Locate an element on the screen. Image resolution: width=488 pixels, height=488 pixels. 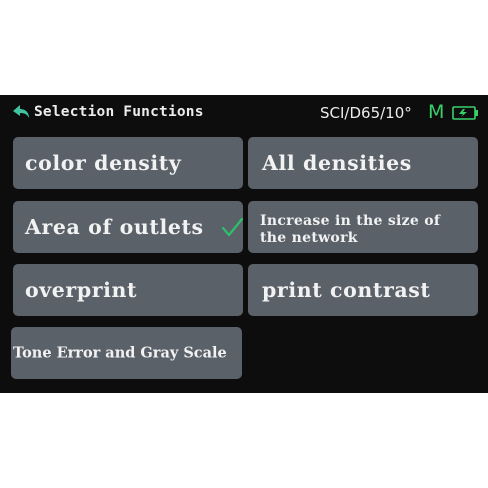
all-densities-button: All densities is located at coordinates (363, 163).